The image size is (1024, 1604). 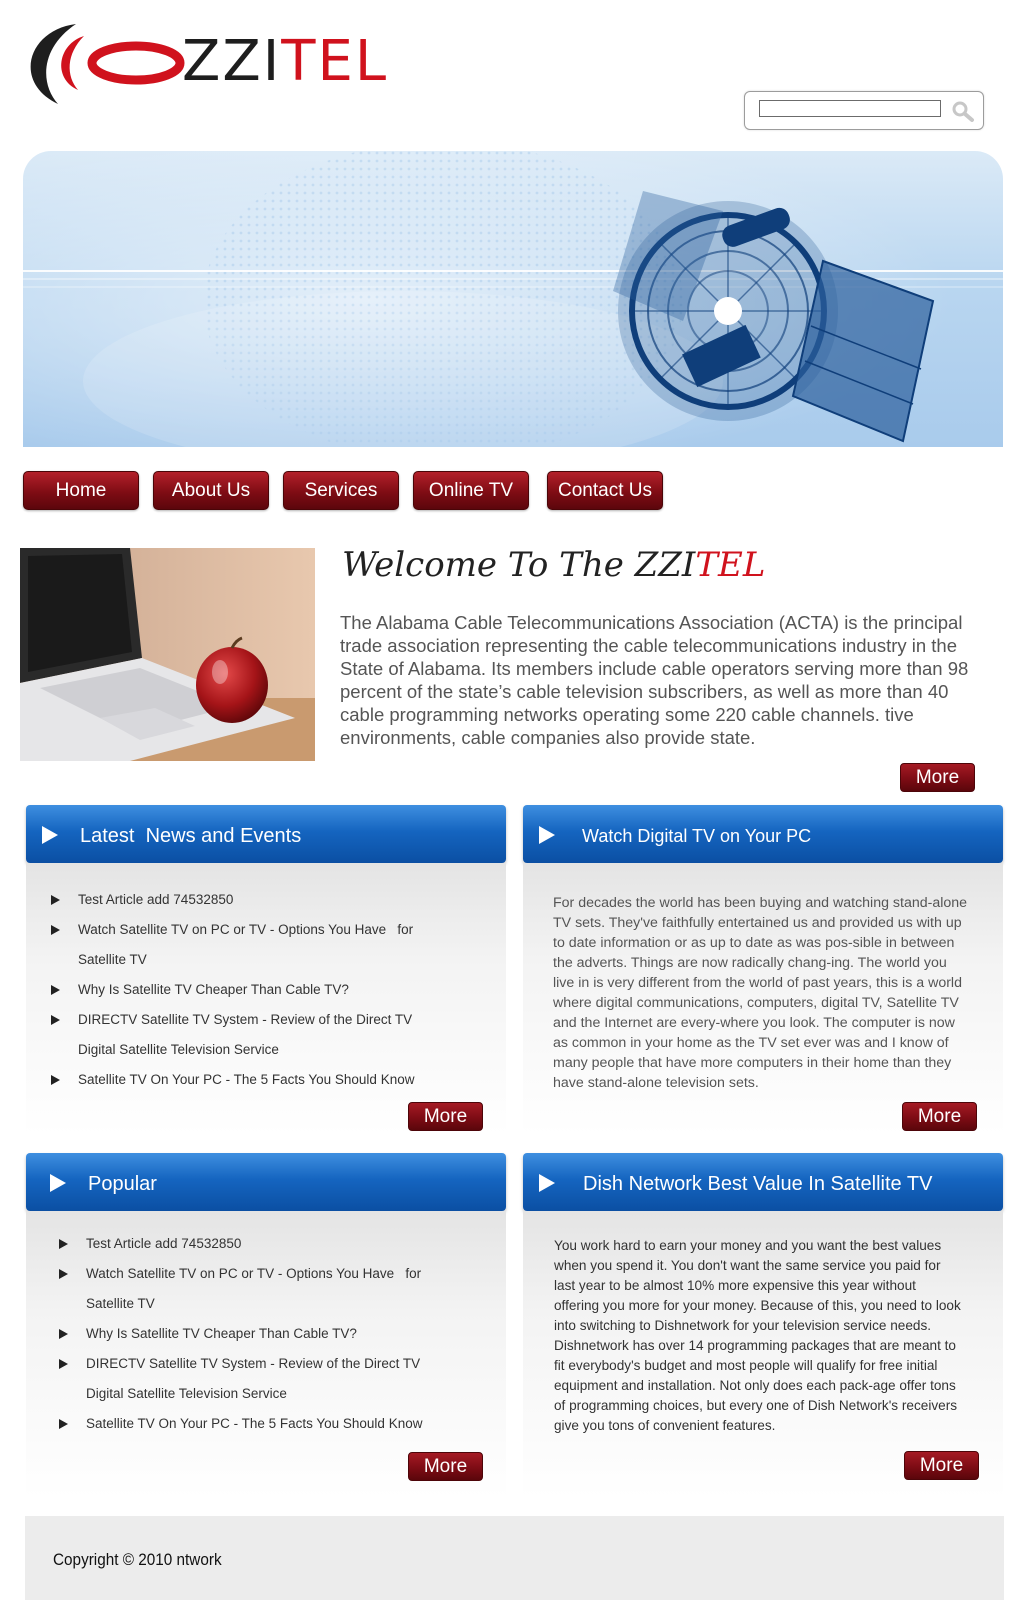 I want to click on logo-wordmark: ZZITEL, so click(x=285, y=61).